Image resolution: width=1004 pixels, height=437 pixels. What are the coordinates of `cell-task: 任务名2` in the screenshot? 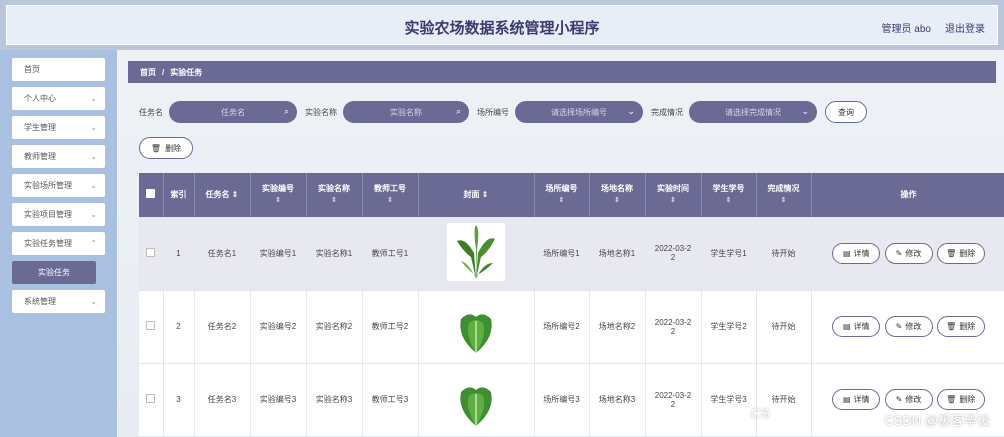 It's located at (222, 327).